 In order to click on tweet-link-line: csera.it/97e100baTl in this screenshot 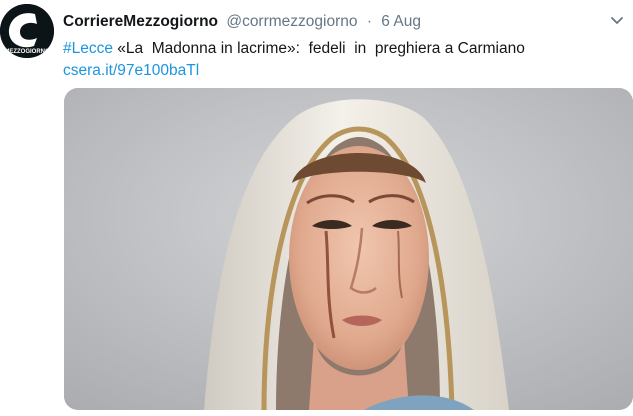, I will do `click(131, 71)`.